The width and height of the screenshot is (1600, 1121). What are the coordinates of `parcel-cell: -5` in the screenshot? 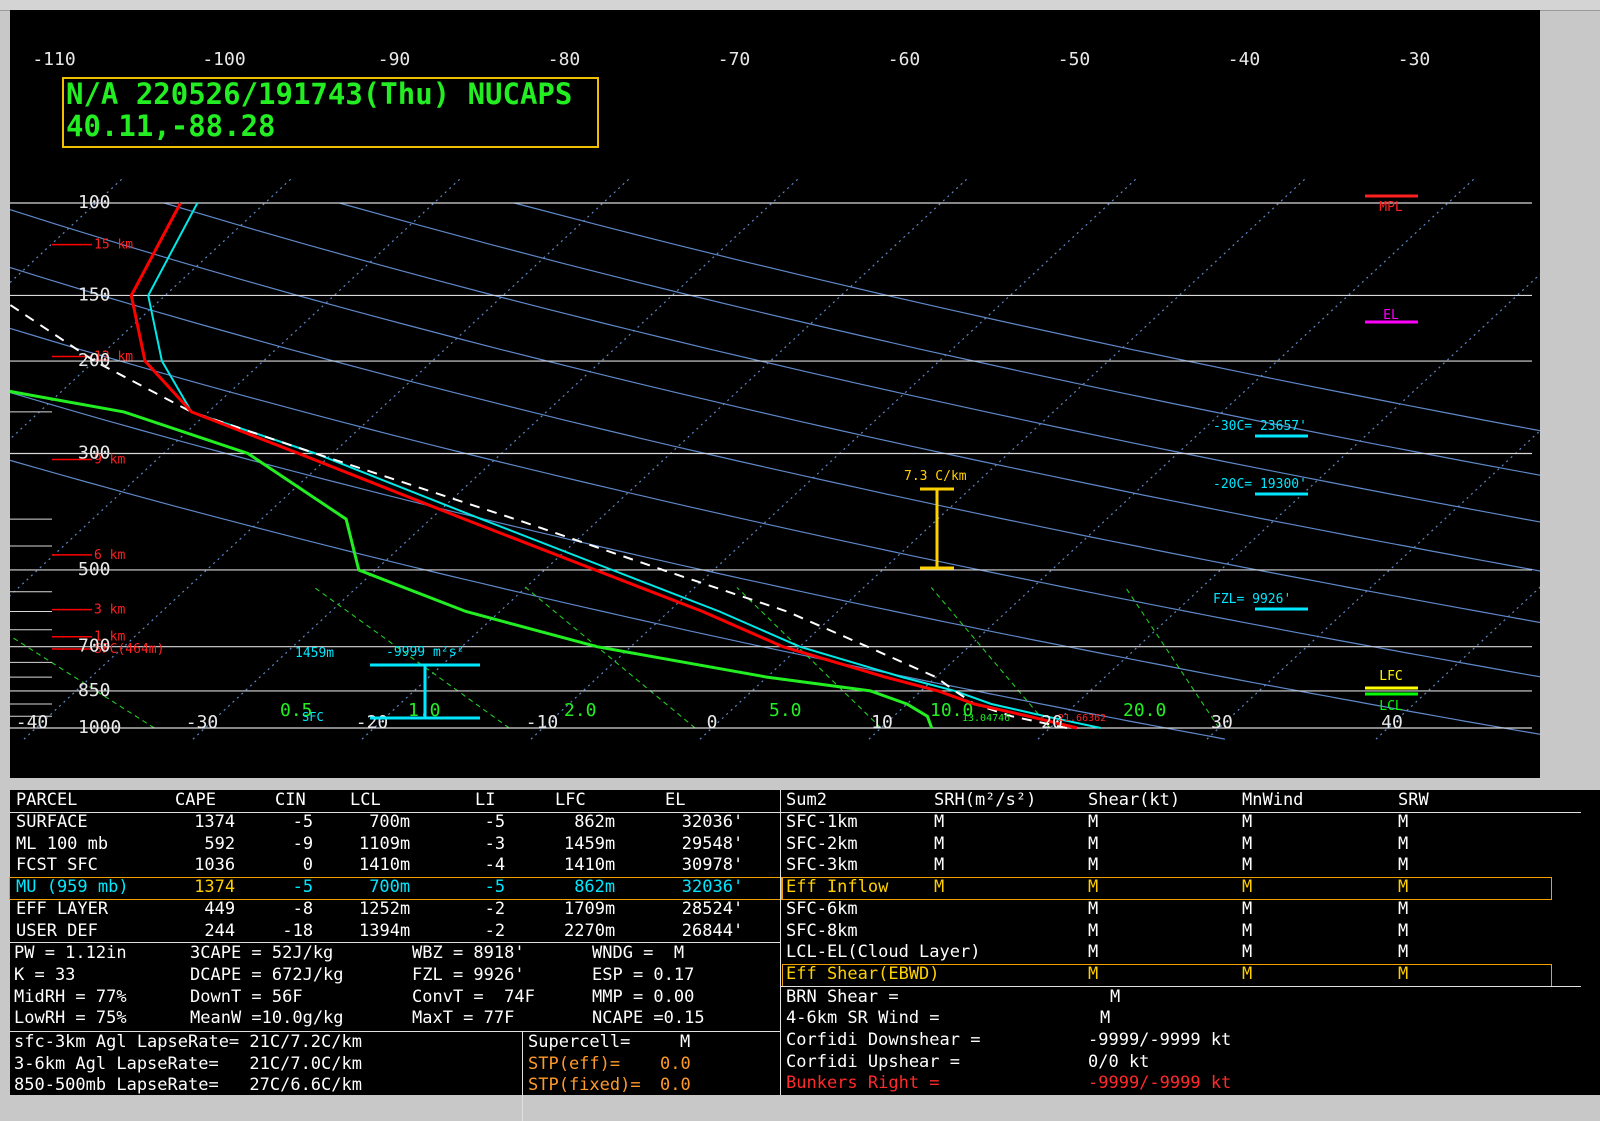 It's located at (303, 822).